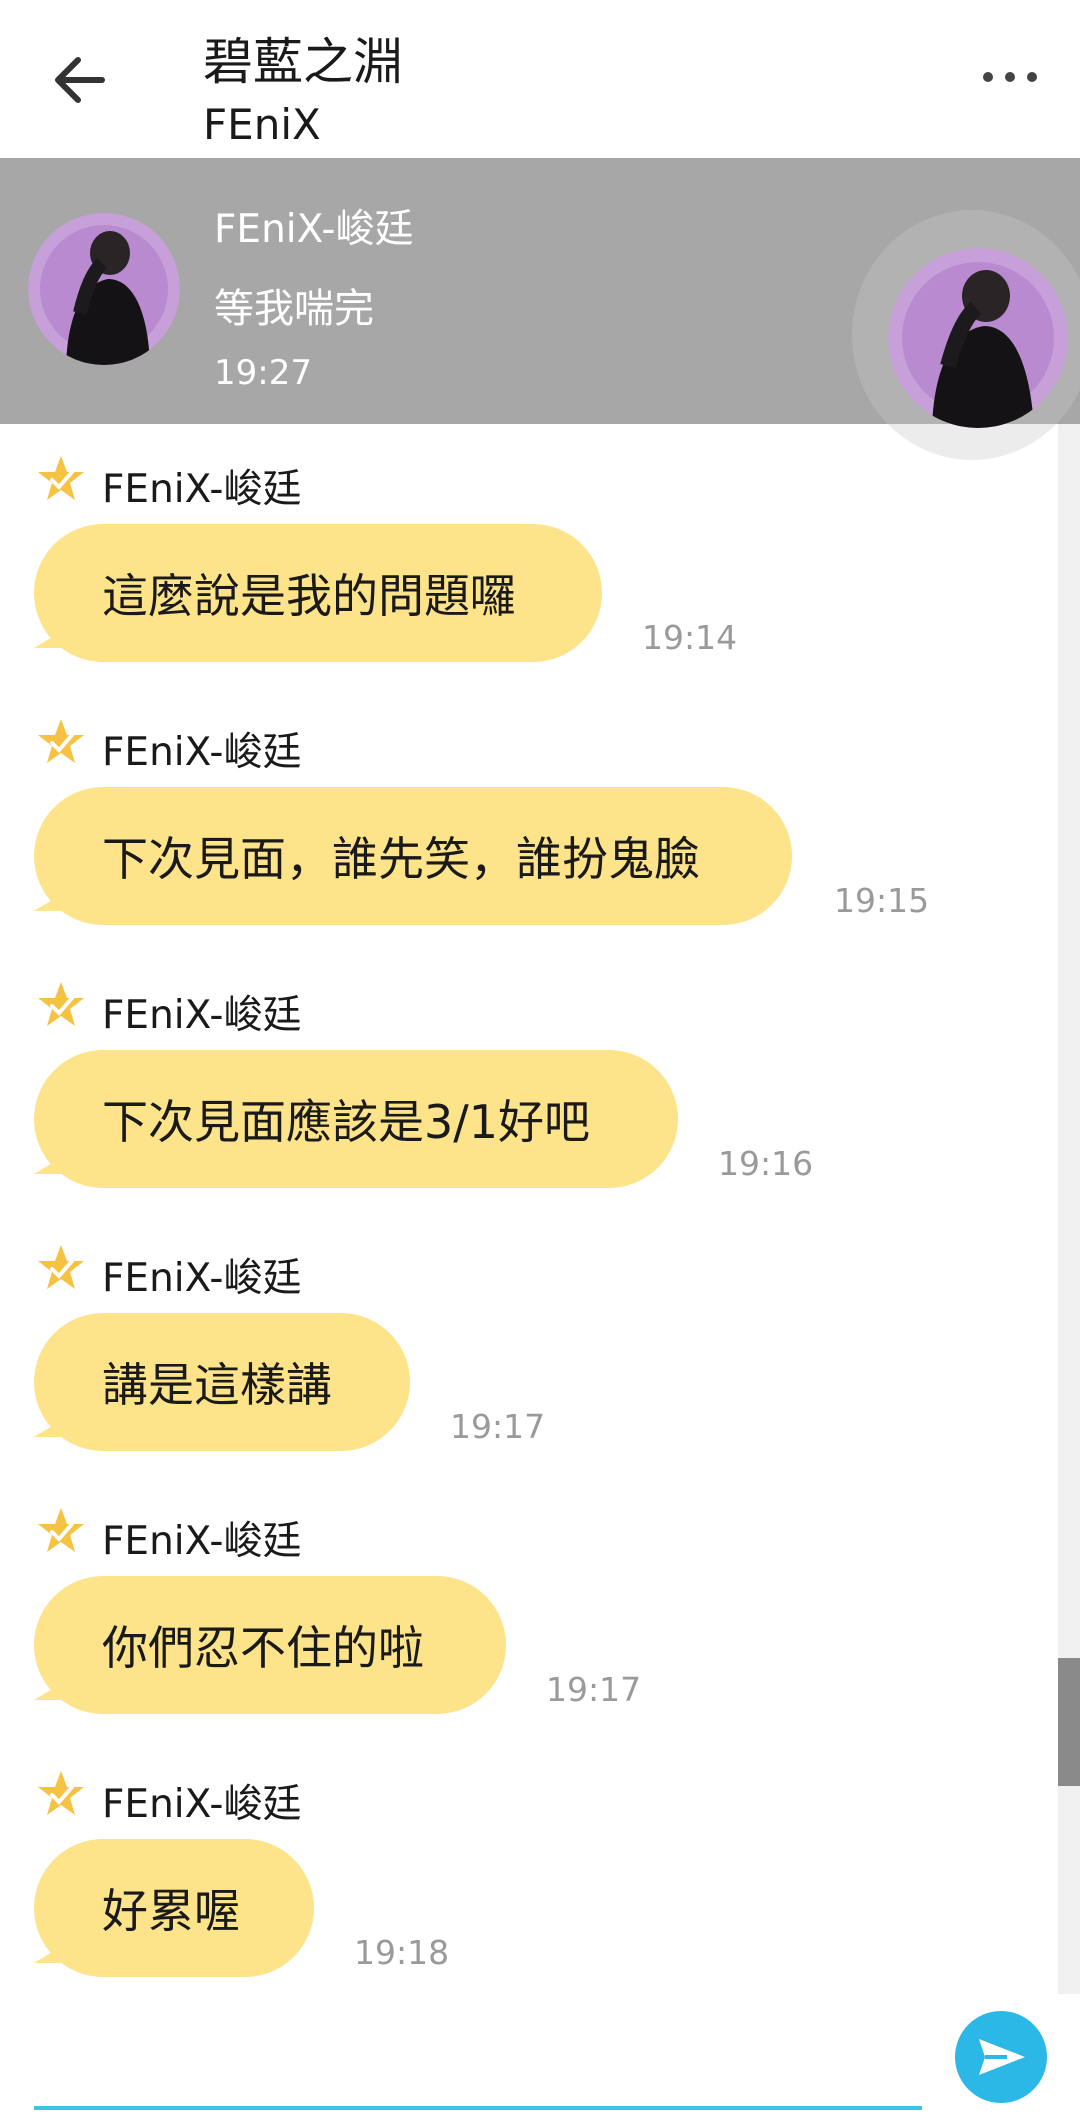 Image resolution: width=1080 pixels, height=2125 pixels. What do you see at coordinates (174, 1908) in the screenshot?
I see `message-bubble: 好累喔` at bounding box center [174, 1908].